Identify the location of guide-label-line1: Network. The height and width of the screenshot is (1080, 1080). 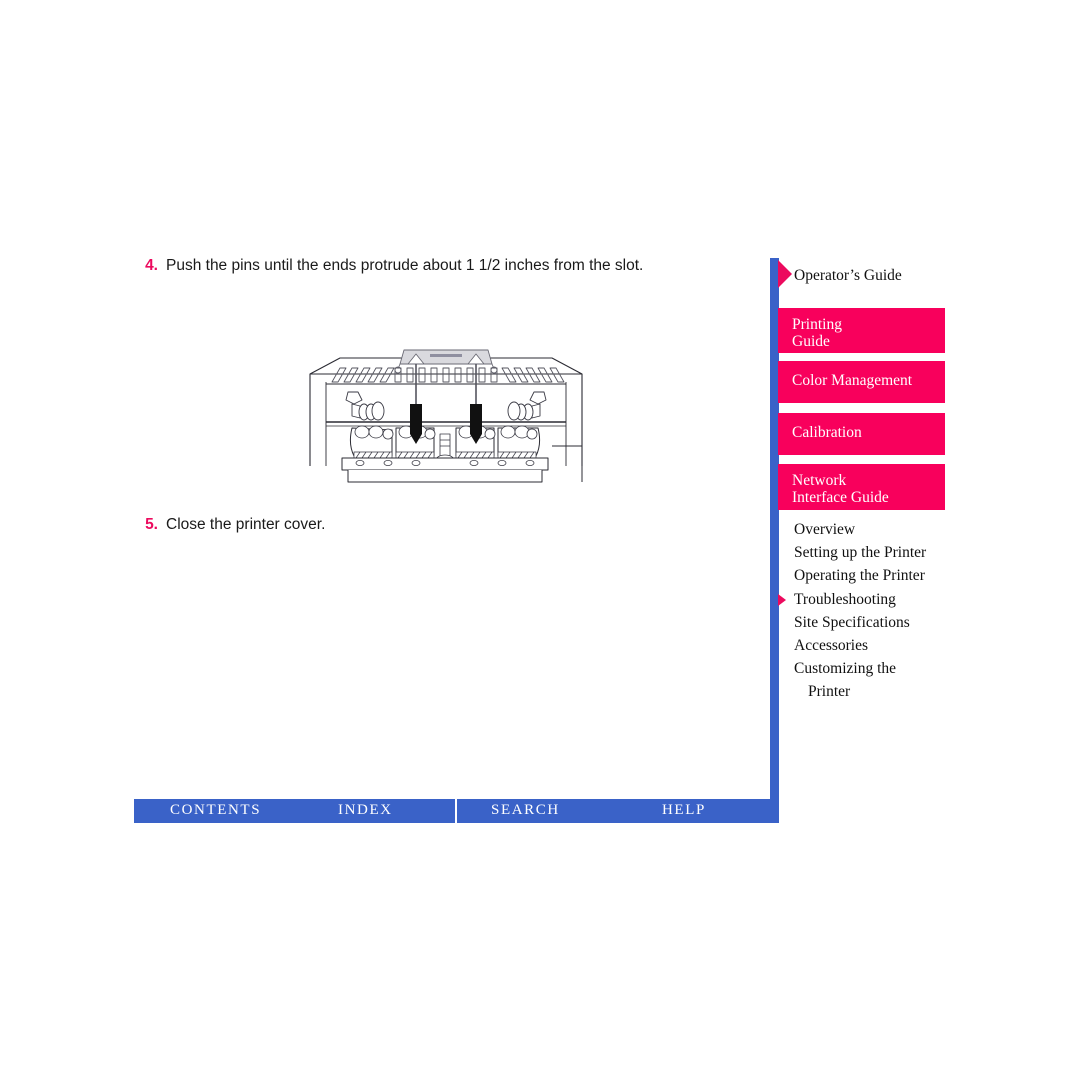
(819, 480).